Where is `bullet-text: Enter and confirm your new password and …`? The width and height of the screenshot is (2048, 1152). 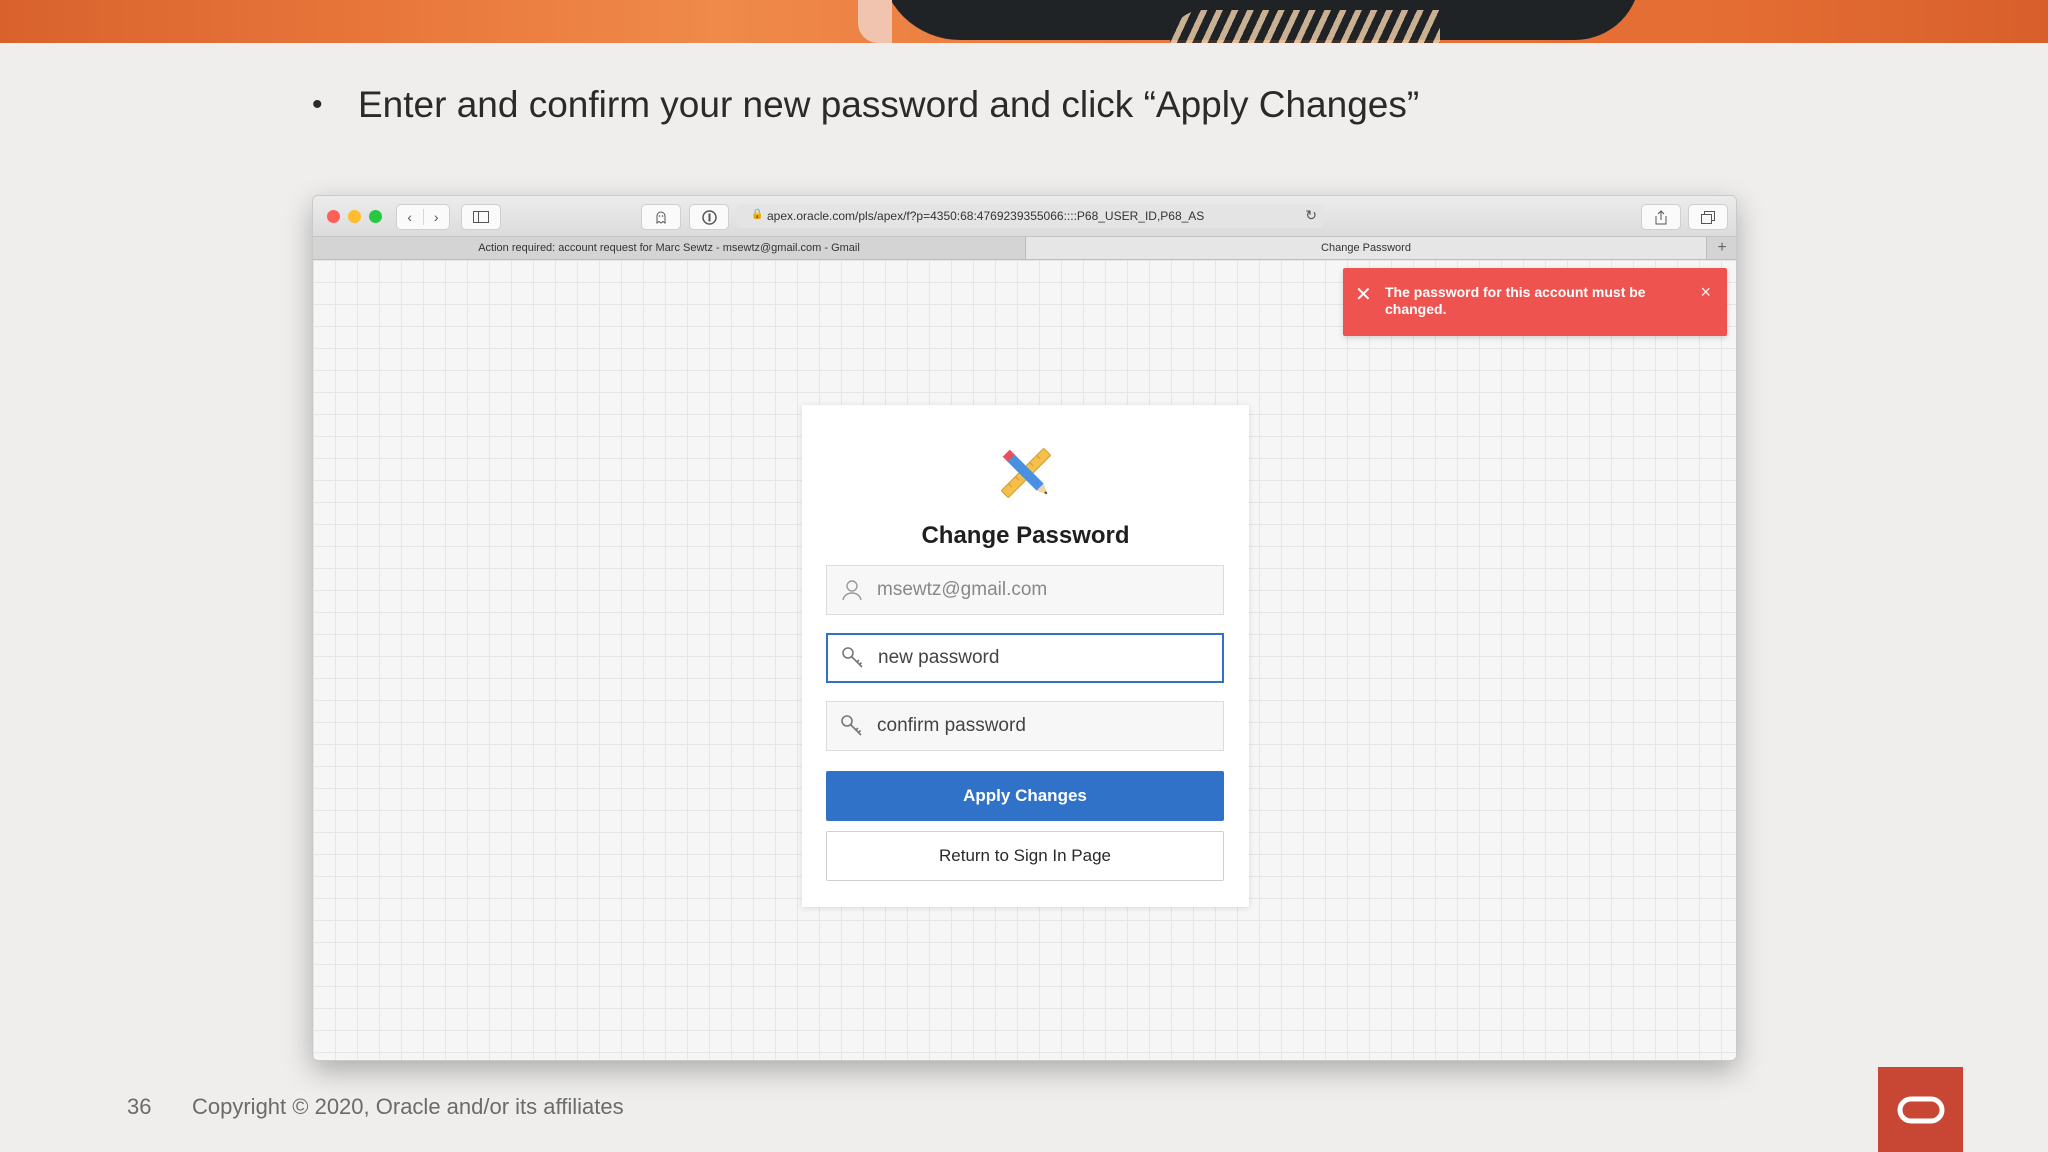
bullet-text: Enter and confirm your new password and … is located at coordinates (889, 104).